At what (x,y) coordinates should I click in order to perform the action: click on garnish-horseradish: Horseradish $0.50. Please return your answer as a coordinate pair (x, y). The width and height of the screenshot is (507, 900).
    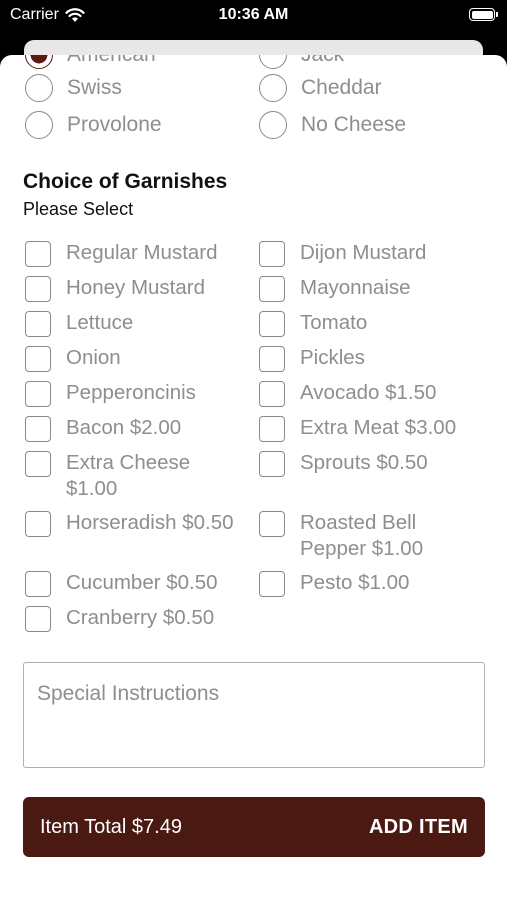
    Looking at the image, I should click on (129, 523).